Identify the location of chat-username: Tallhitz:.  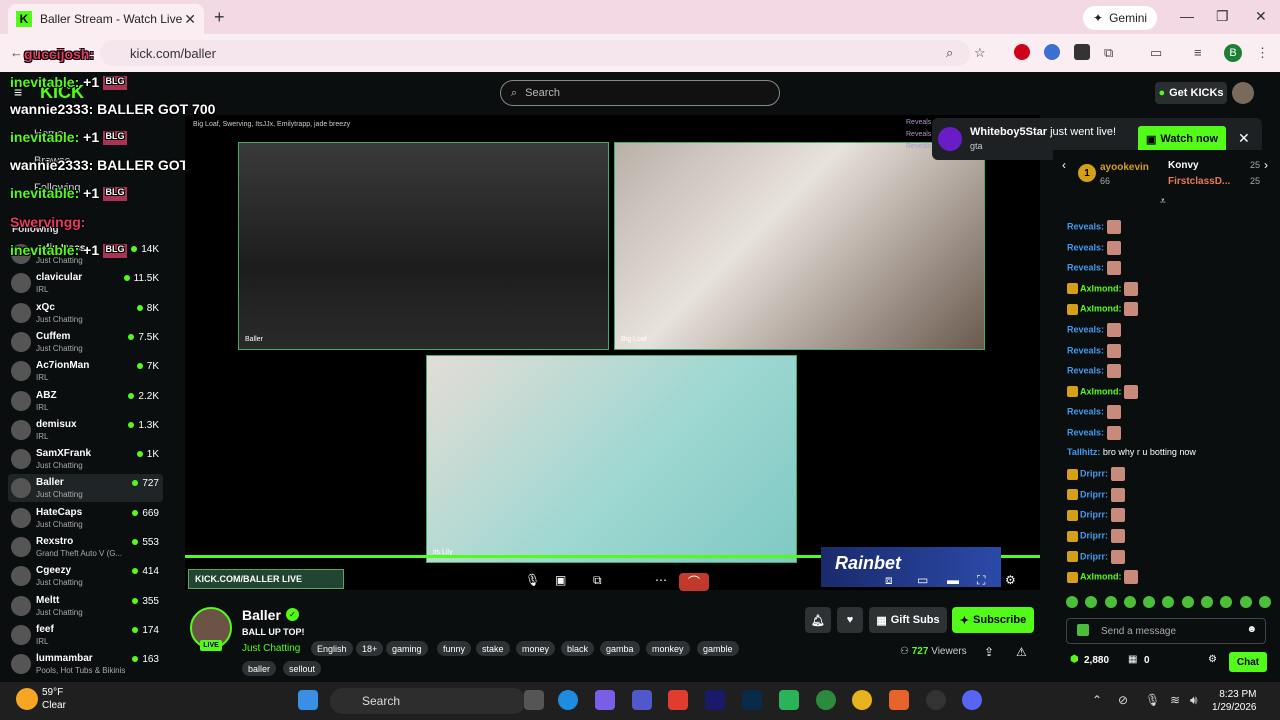
(1083, 452).